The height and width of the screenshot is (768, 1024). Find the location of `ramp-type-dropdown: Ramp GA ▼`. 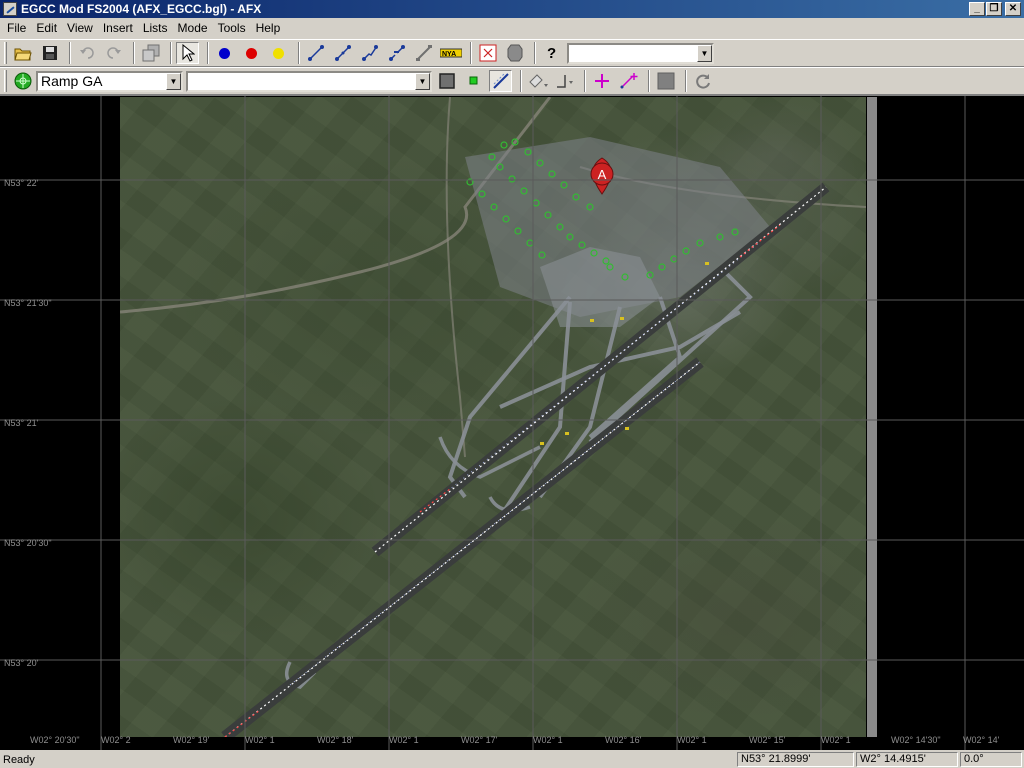

ramp-type-dropdown: Ramp GA ▼ is located at coordinates (109, 81).